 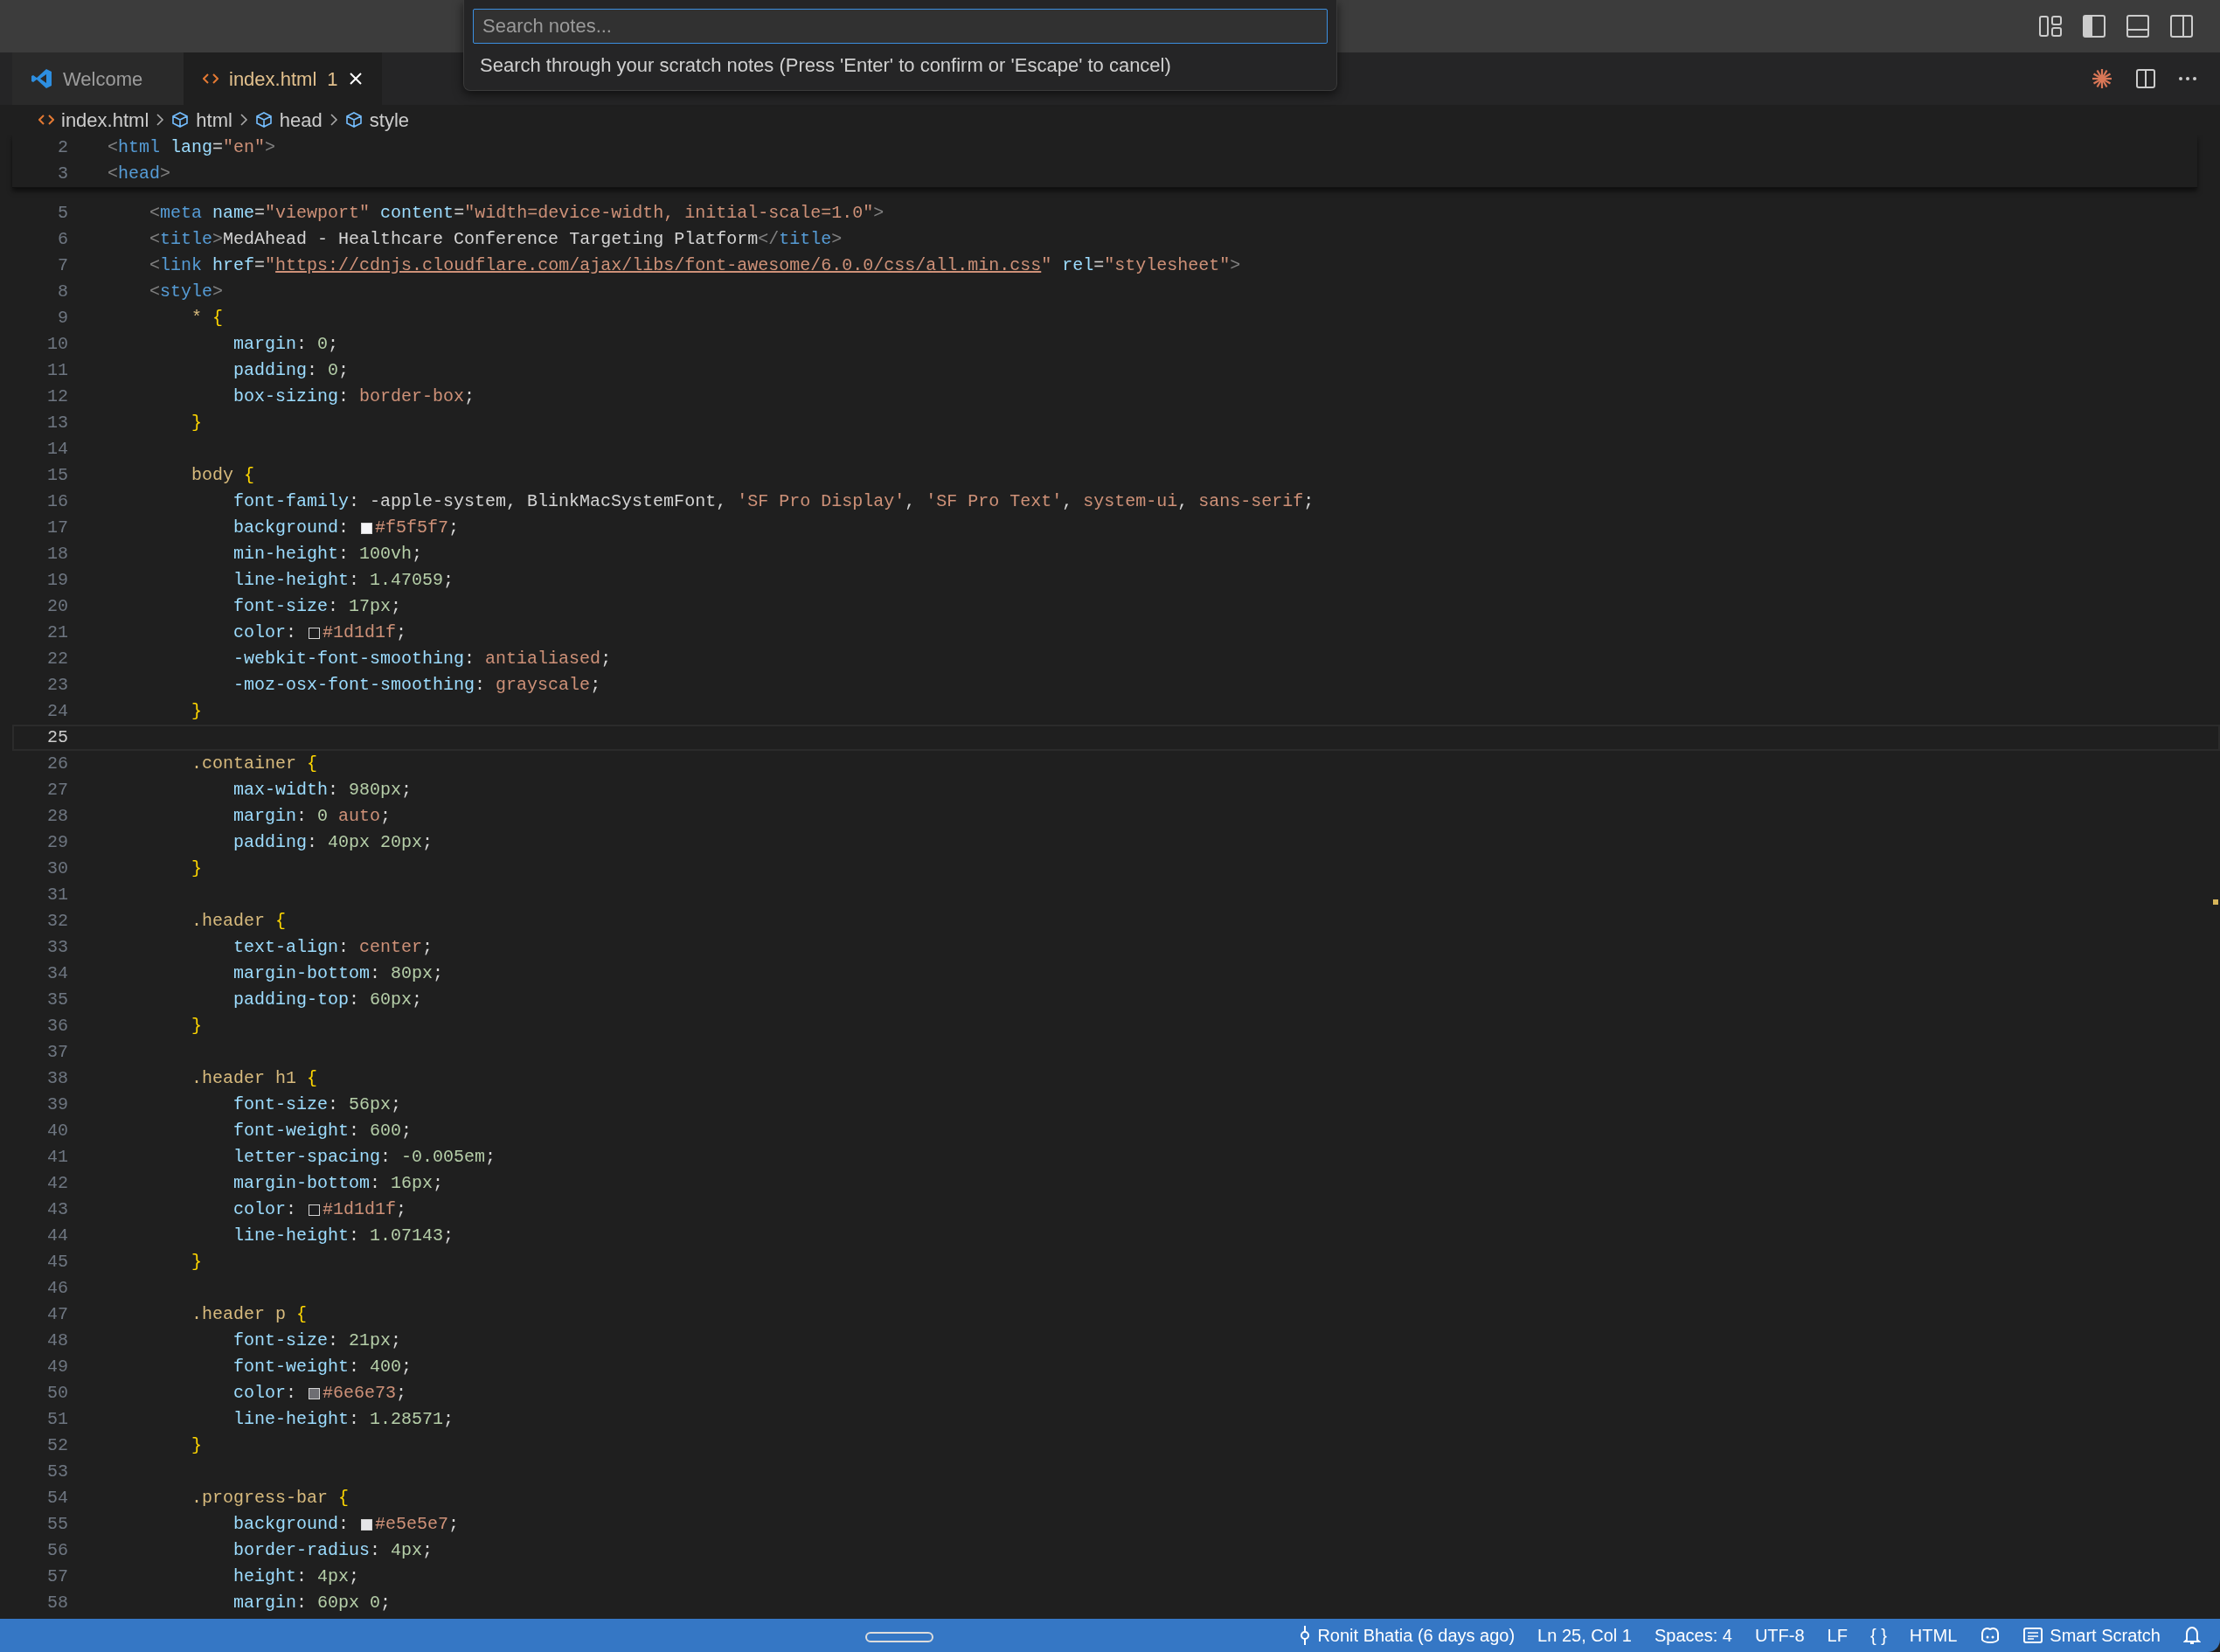 What do you see at coordinates (2102, 79) in the screenshot?
I see `starburst-icon` at bounding box center [2102, 79].